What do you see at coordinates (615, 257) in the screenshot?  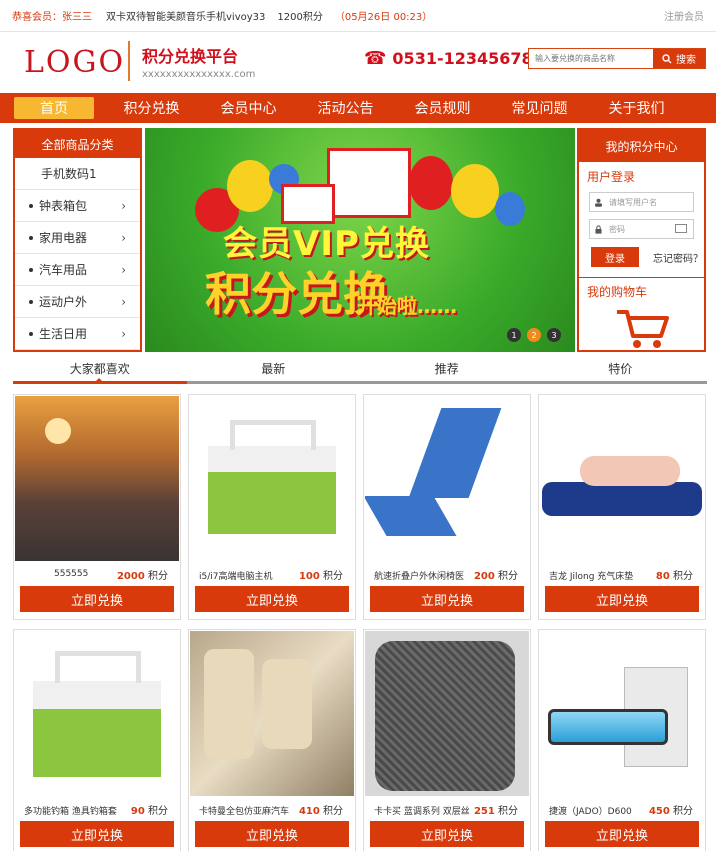 I see `login-button: 登录` at bounding box center [615, 257].